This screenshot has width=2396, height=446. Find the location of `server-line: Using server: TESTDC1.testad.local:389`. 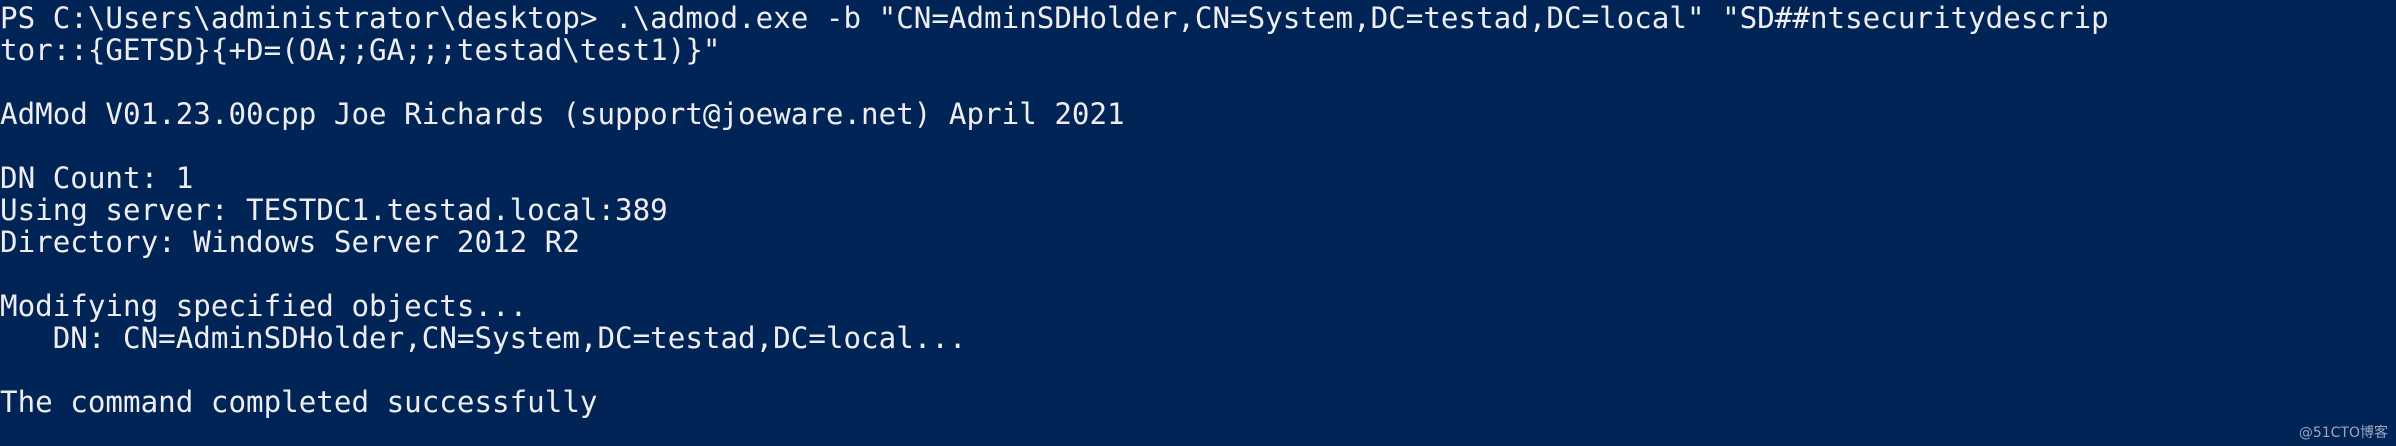

server-line: Using server: TESTDC1.testad.local:389 is located at coordinates (334, 210).